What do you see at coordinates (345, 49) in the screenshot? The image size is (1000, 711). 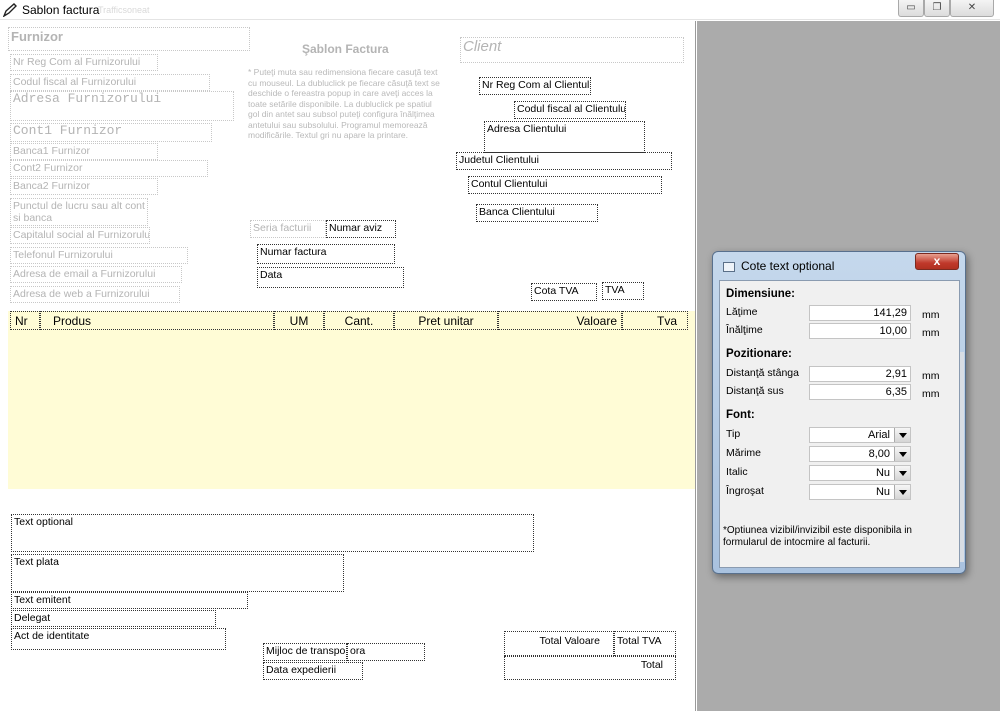 I see `template-title: Şablon Factura` at bounding box center [345, 49].